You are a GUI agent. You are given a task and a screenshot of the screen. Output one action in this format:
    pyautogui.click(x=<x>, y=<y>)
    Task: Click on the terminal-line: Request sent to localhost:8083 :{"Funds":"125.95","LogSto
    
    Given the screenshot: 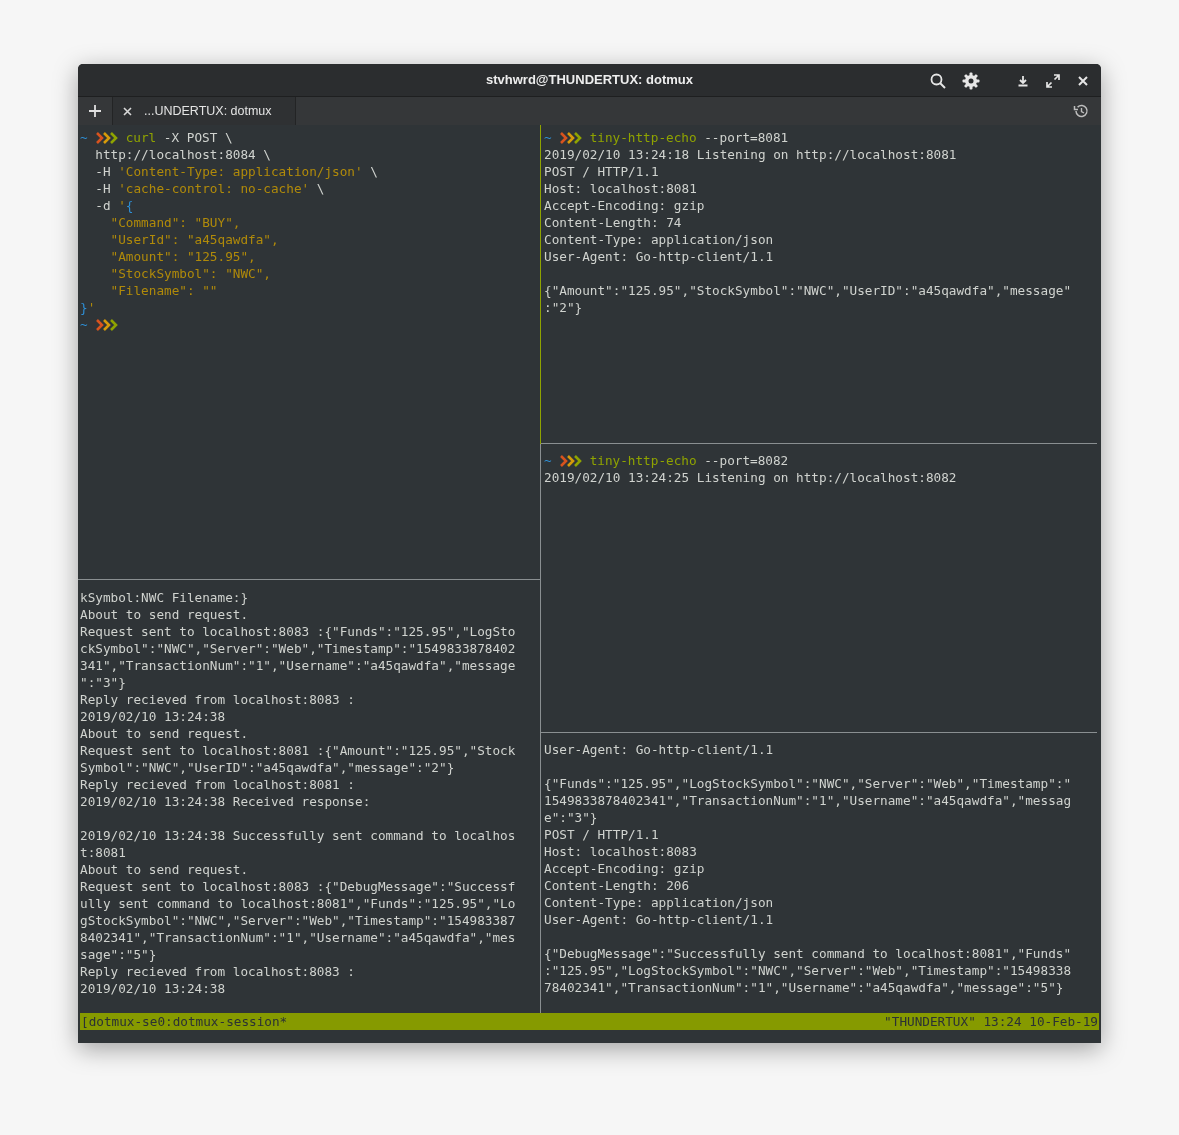 What is the action you would take?
    pyautogui.click(x=298, y=631)
    